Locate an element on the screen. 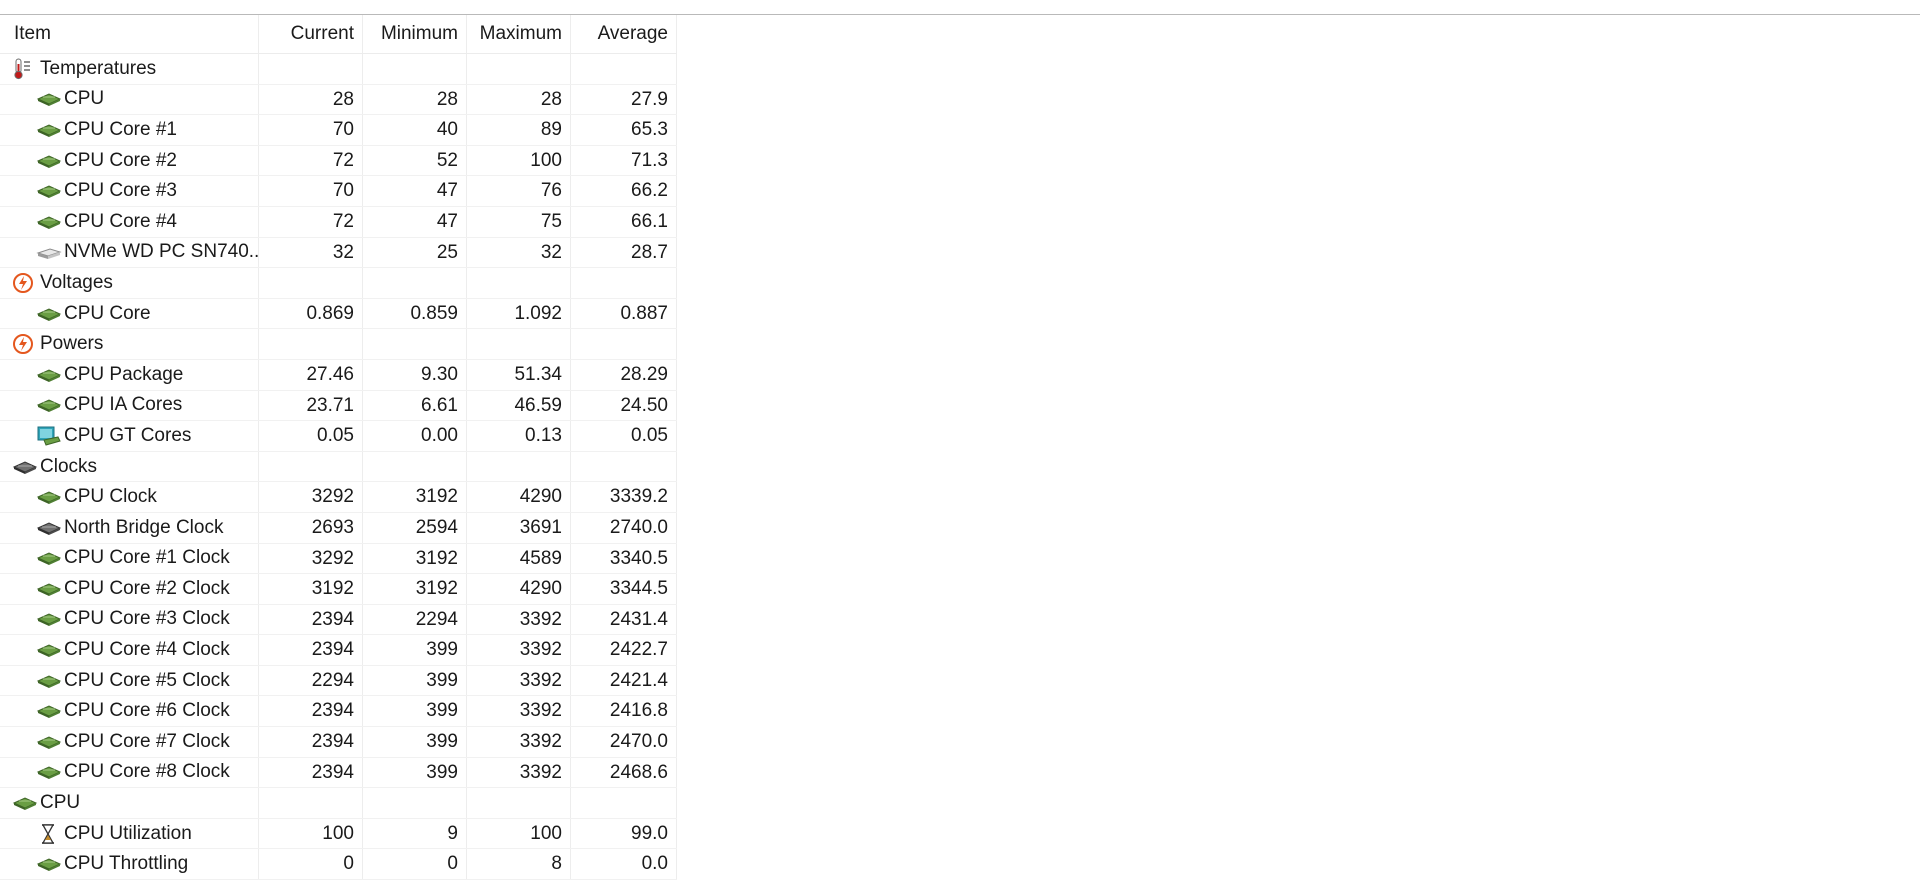  sensor-row-cpu-core-2-clock: CPU Core #2 Clock 3192 3192 4290 3344.5 is located at coordinates (338, 589).